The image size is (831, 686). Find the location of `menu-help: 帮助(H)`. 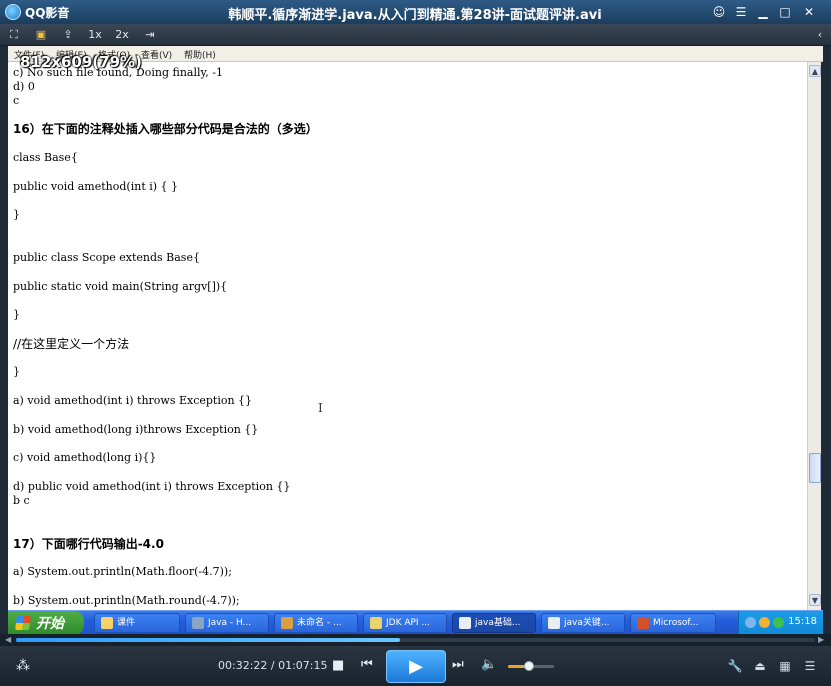

menu-help: 帮助(H) is located at coordinates (200, 54).